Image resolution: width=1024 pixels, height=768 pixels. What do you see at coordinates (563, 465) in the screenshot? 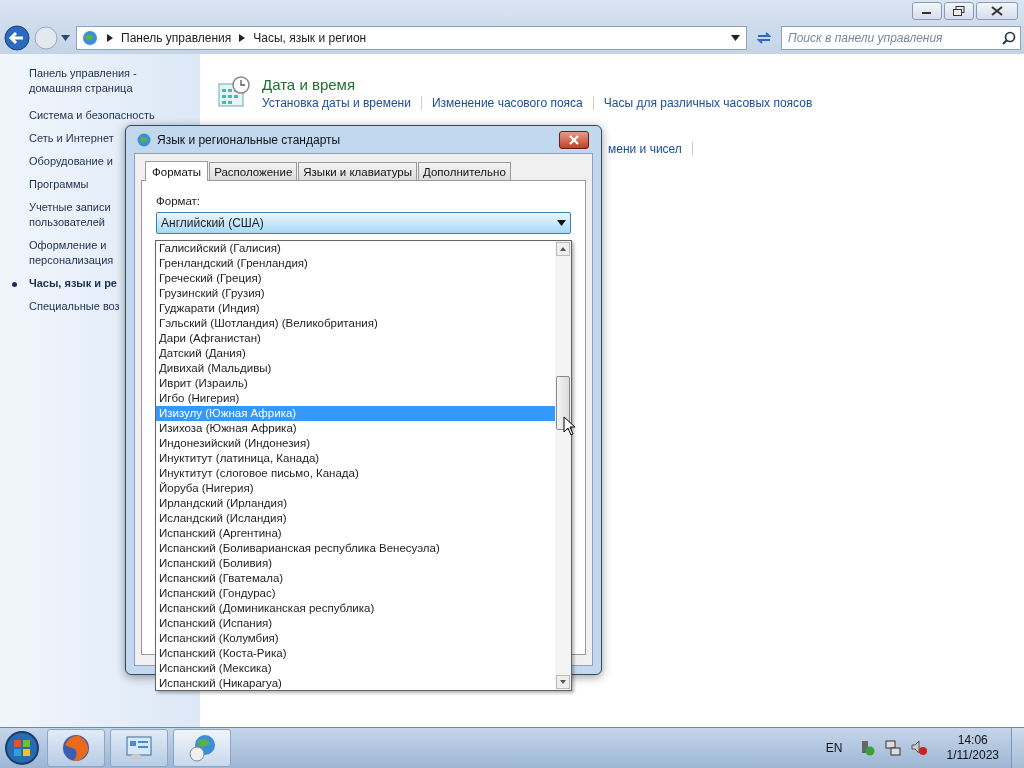
I see `scrollbar` at bounding box center [563, 465].